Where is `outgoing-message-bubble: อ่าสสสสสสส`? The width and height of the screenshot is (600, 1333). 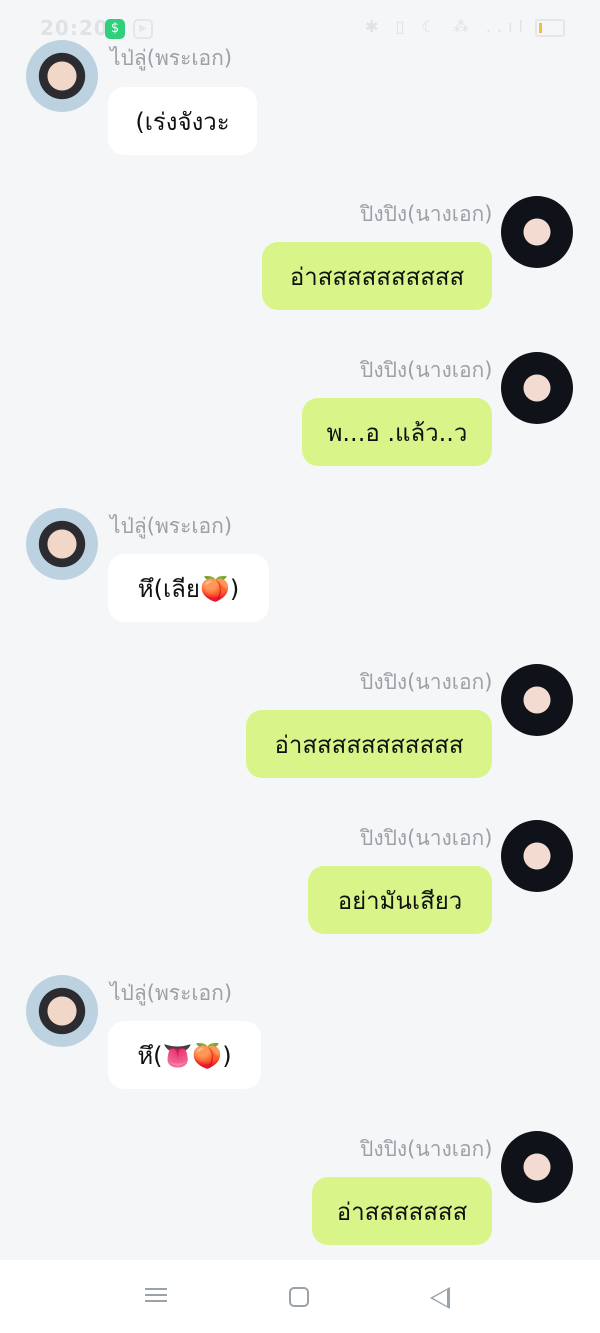
outgoing-message-bubble: อ่าสสสสสสส is located at coordinates (402, 1211).